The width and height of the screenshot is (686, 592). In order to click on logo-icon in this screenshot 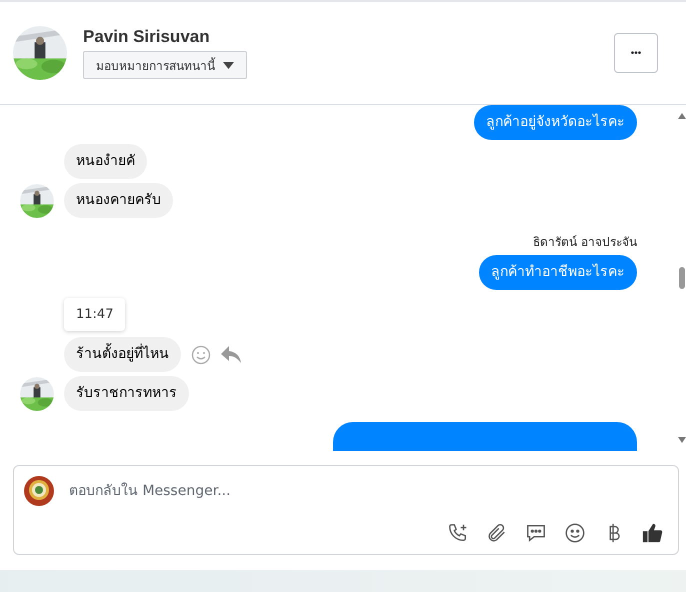, I will do `click(39, 491)`.